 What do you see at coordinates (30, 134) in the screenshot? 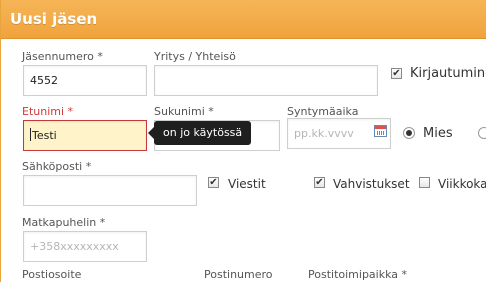
I see `text-caret` at bounding box center [30, 134].